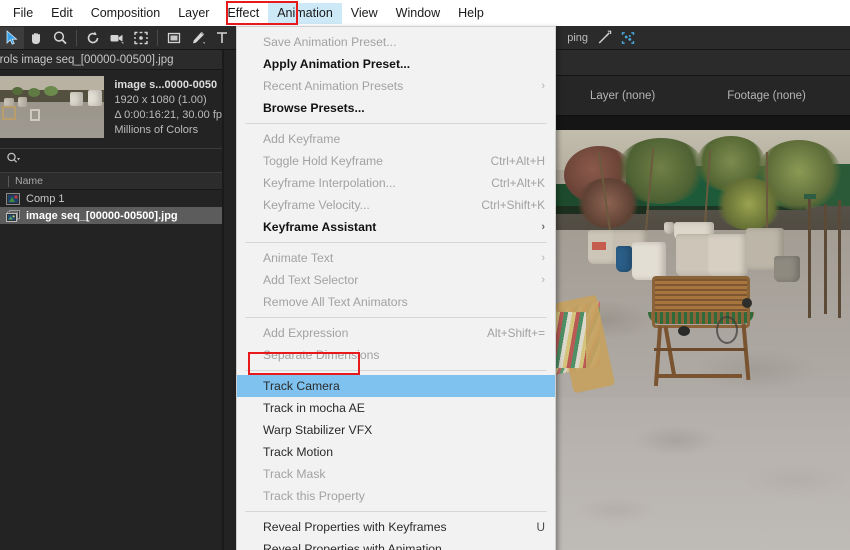  What do you see at coordinates (52, 107) in the screenshot?
I see `footage-thumbnail` at bounding box center [52, 107].